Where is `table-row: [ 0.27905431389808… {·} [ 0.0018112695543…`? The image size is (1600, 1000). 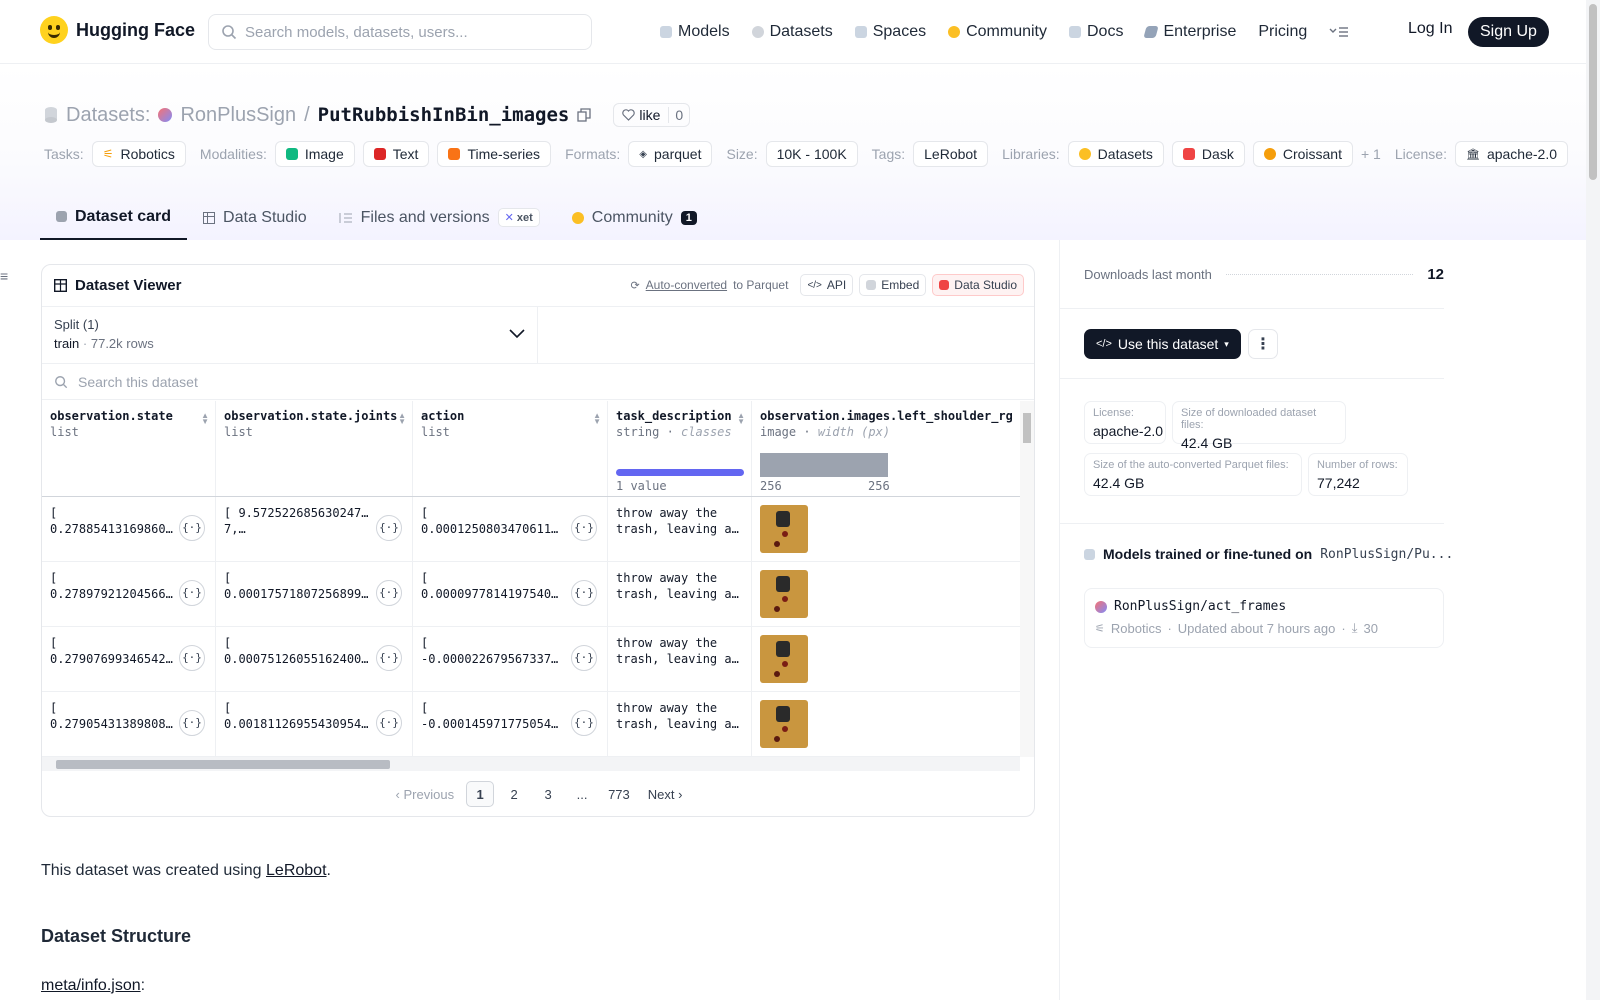
table-row: [ 0.27905431389808… {·} [ 0.0018112695543… is located at coordinates (531, 724).